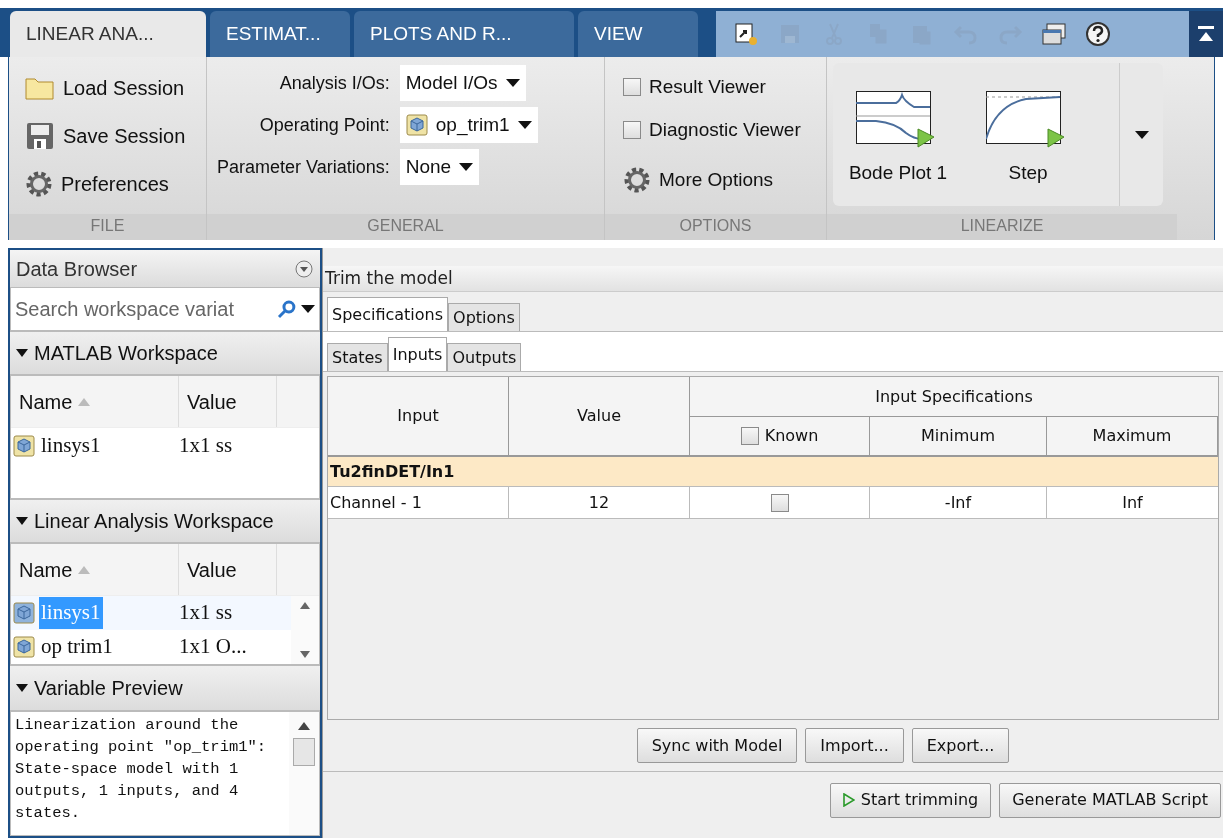  Describe the element at coordinates (484, 357) in the screenshot. I see `tab: Outputs` at that location.